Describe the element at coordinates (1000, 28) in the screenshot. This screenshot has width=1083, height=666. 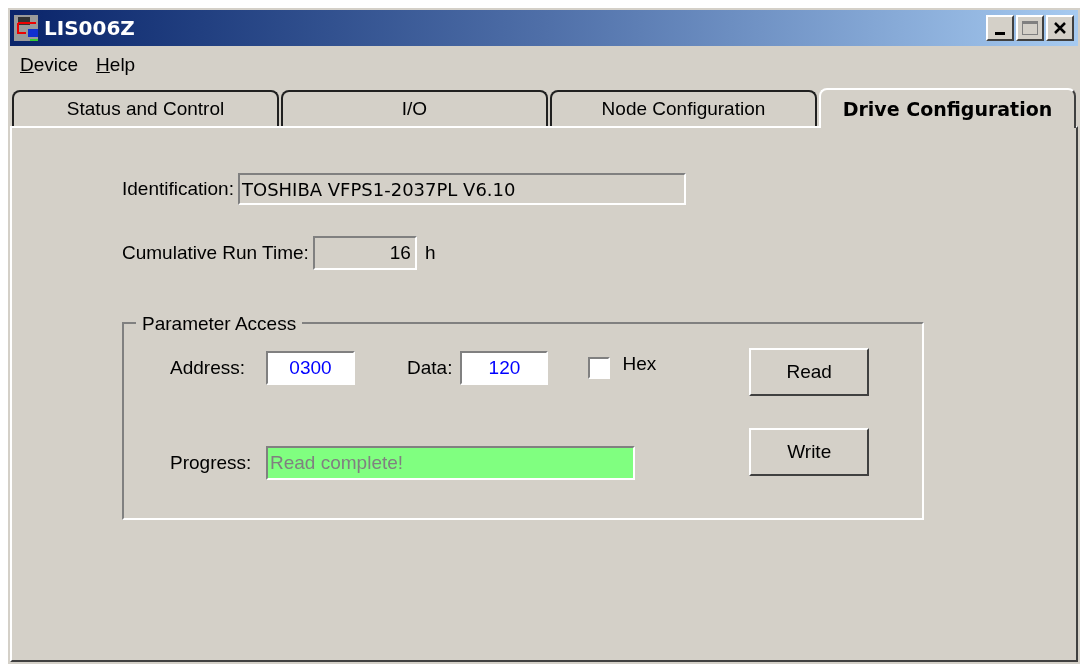
I see `minimize-button` at that location.